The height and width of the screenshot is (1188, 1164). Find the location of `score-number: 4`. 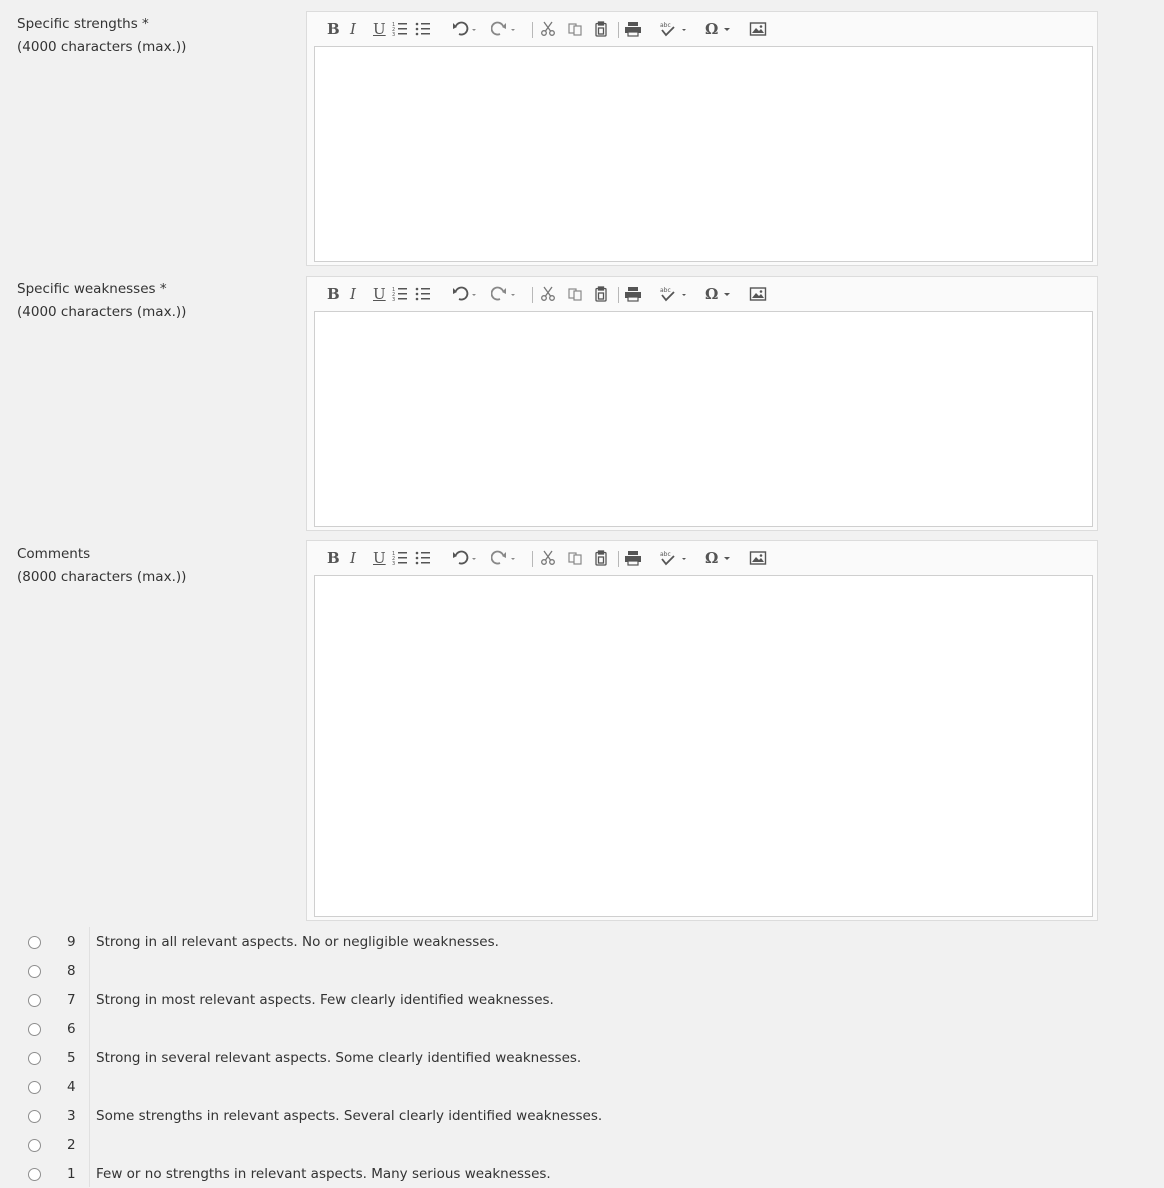

score-number: 4 is located at coordinates (71, 1087).